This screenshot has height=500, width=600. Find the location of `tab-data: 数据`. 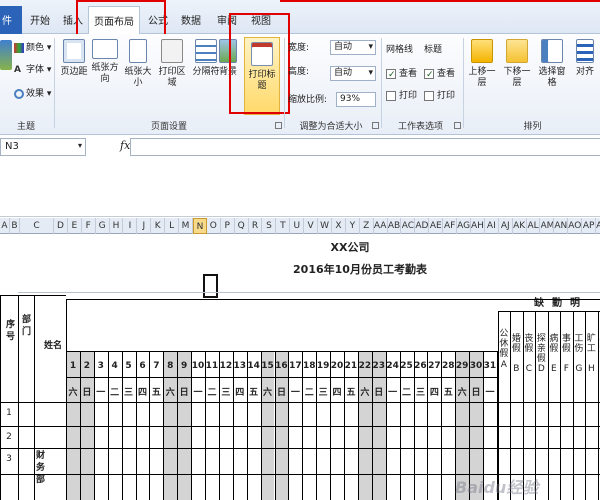

tab-data: 数据 is located at coordinates (191, 20).